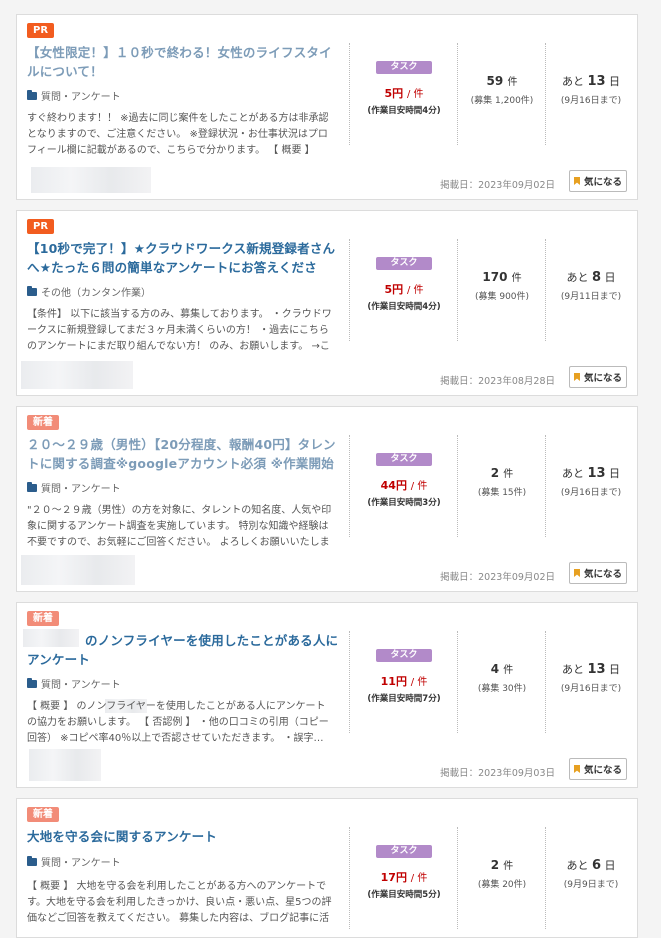 This screenshot has width=661, height=938. What do you see at coordinates (590, 878) in the screenshot?
I see `deadline-column: あと 6 日 (9月9日まで)` at bounding box center [590, 878].